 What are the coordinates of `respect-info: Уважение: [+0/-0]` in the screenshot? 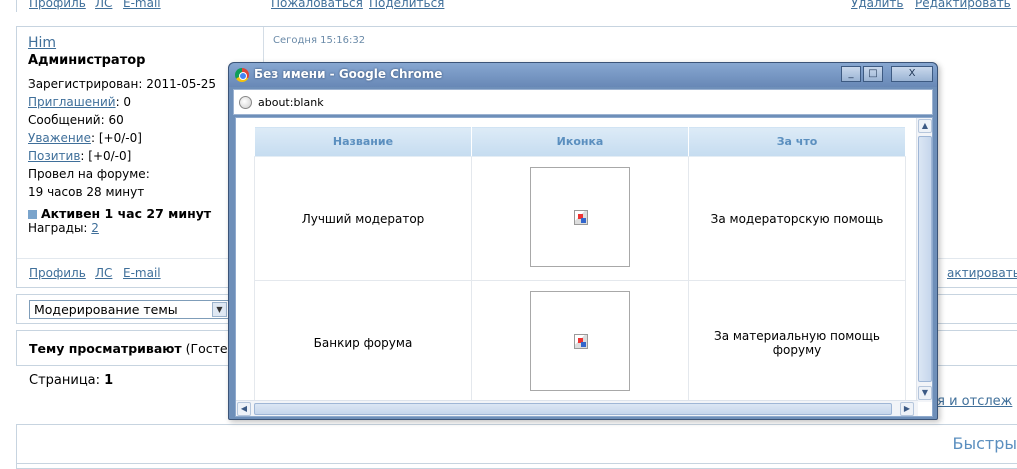 It's located at (85, 138).